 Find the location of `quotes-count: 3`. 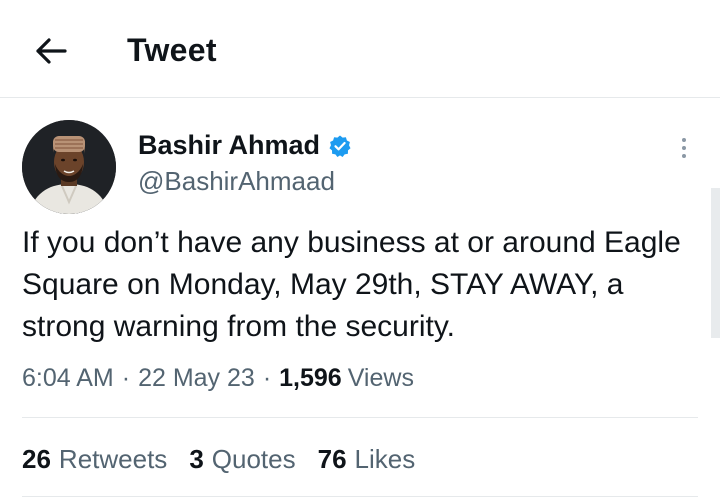

quotes-count: 3 is located at coordinates (196, 459).